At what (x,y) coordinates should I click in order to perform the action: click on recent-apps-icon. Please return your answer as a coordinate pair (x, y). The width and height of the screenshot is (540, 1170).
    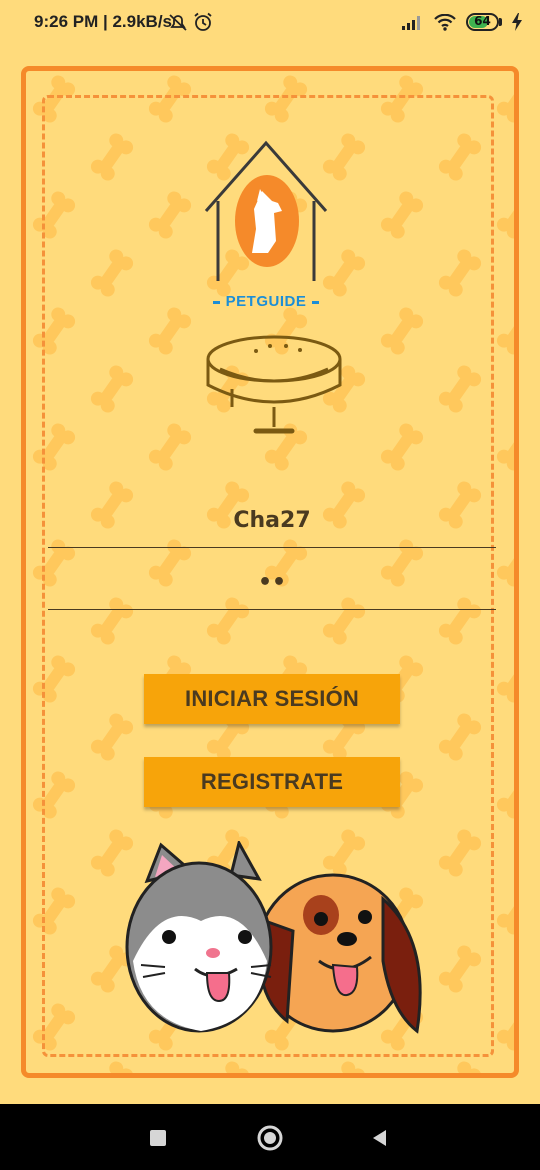
    Looking at the image, I should click on (158, 1138).